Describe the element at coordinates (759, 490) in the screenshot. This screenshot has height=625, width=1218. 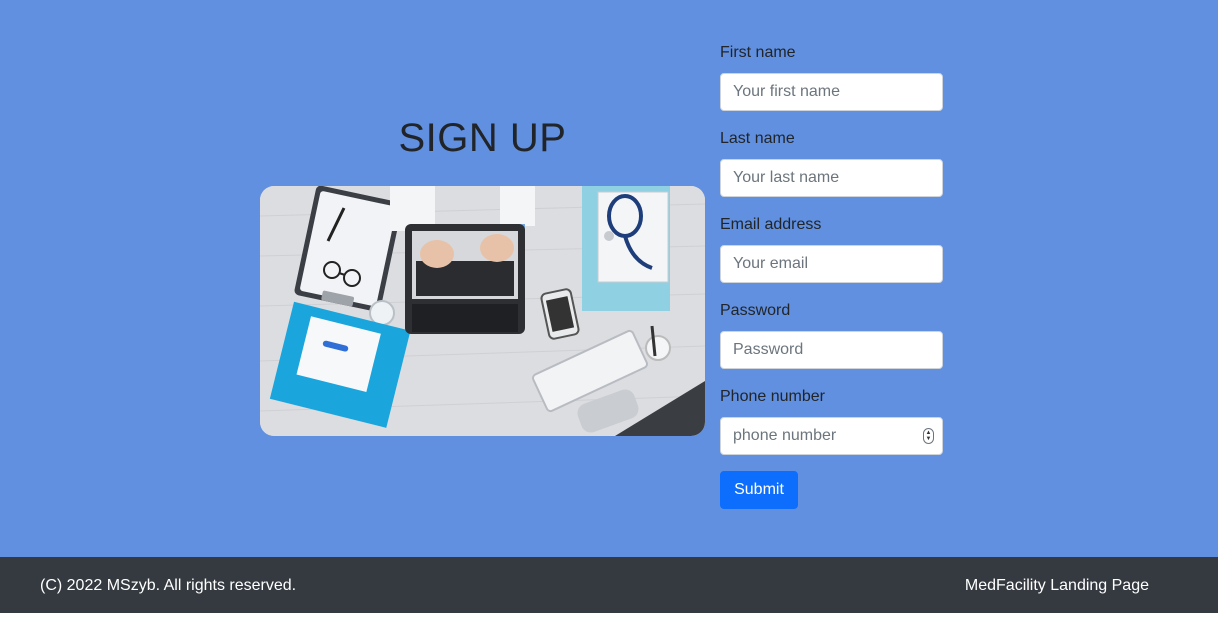
I see `submit-button: Submit` at that location.